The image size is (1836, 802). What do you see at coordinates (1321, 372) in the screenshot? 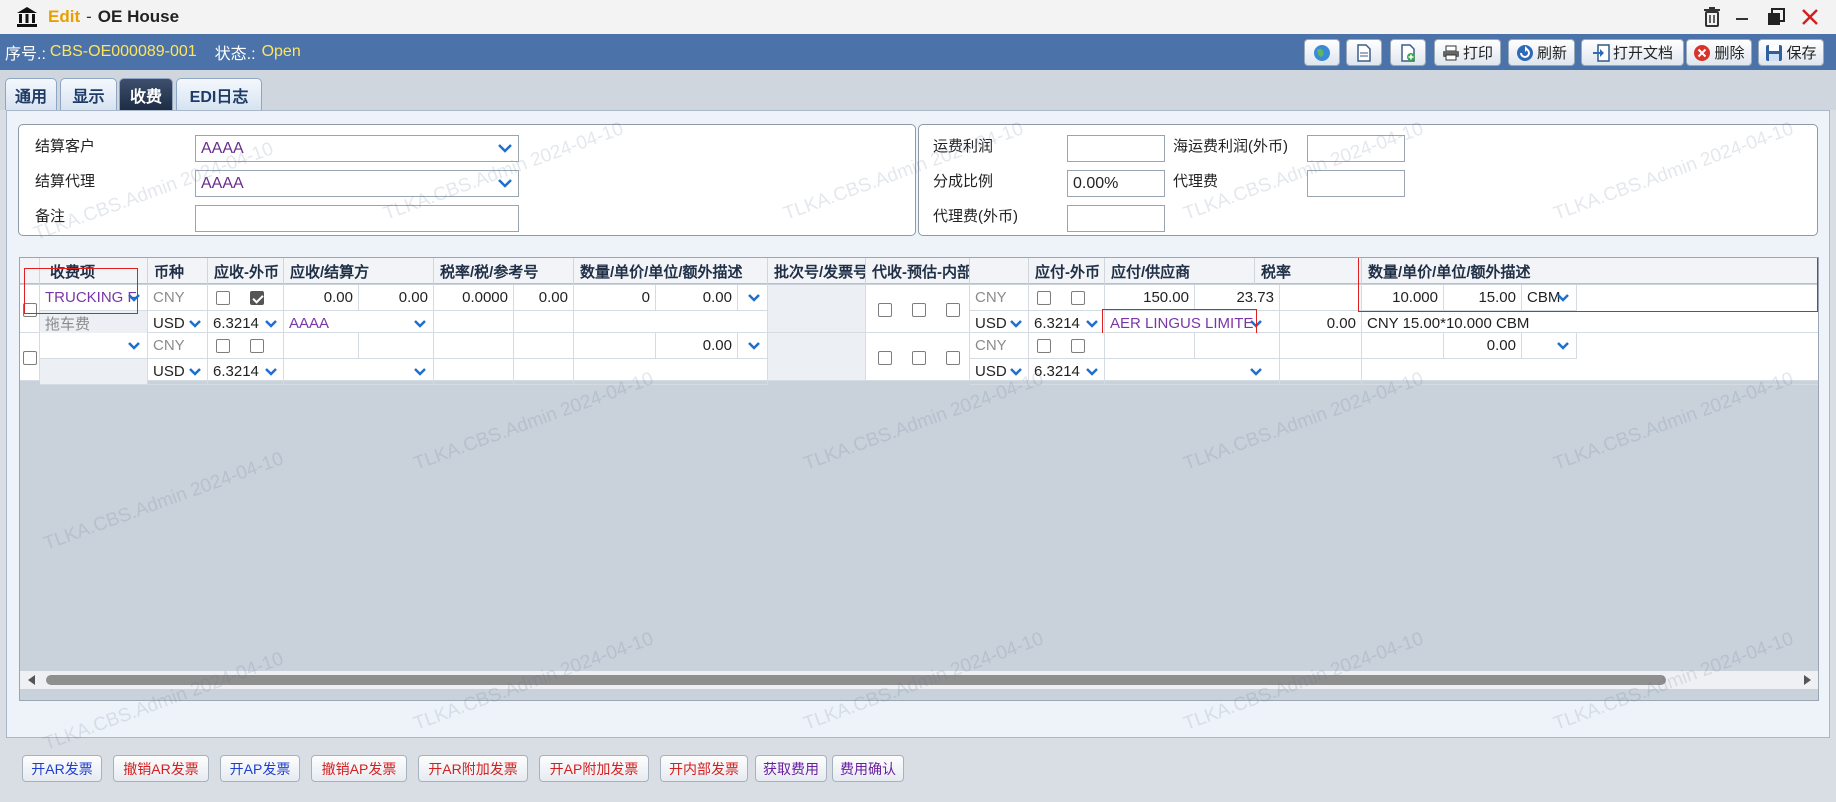
I see `ap-tax` at bounding box center [1321, 372].